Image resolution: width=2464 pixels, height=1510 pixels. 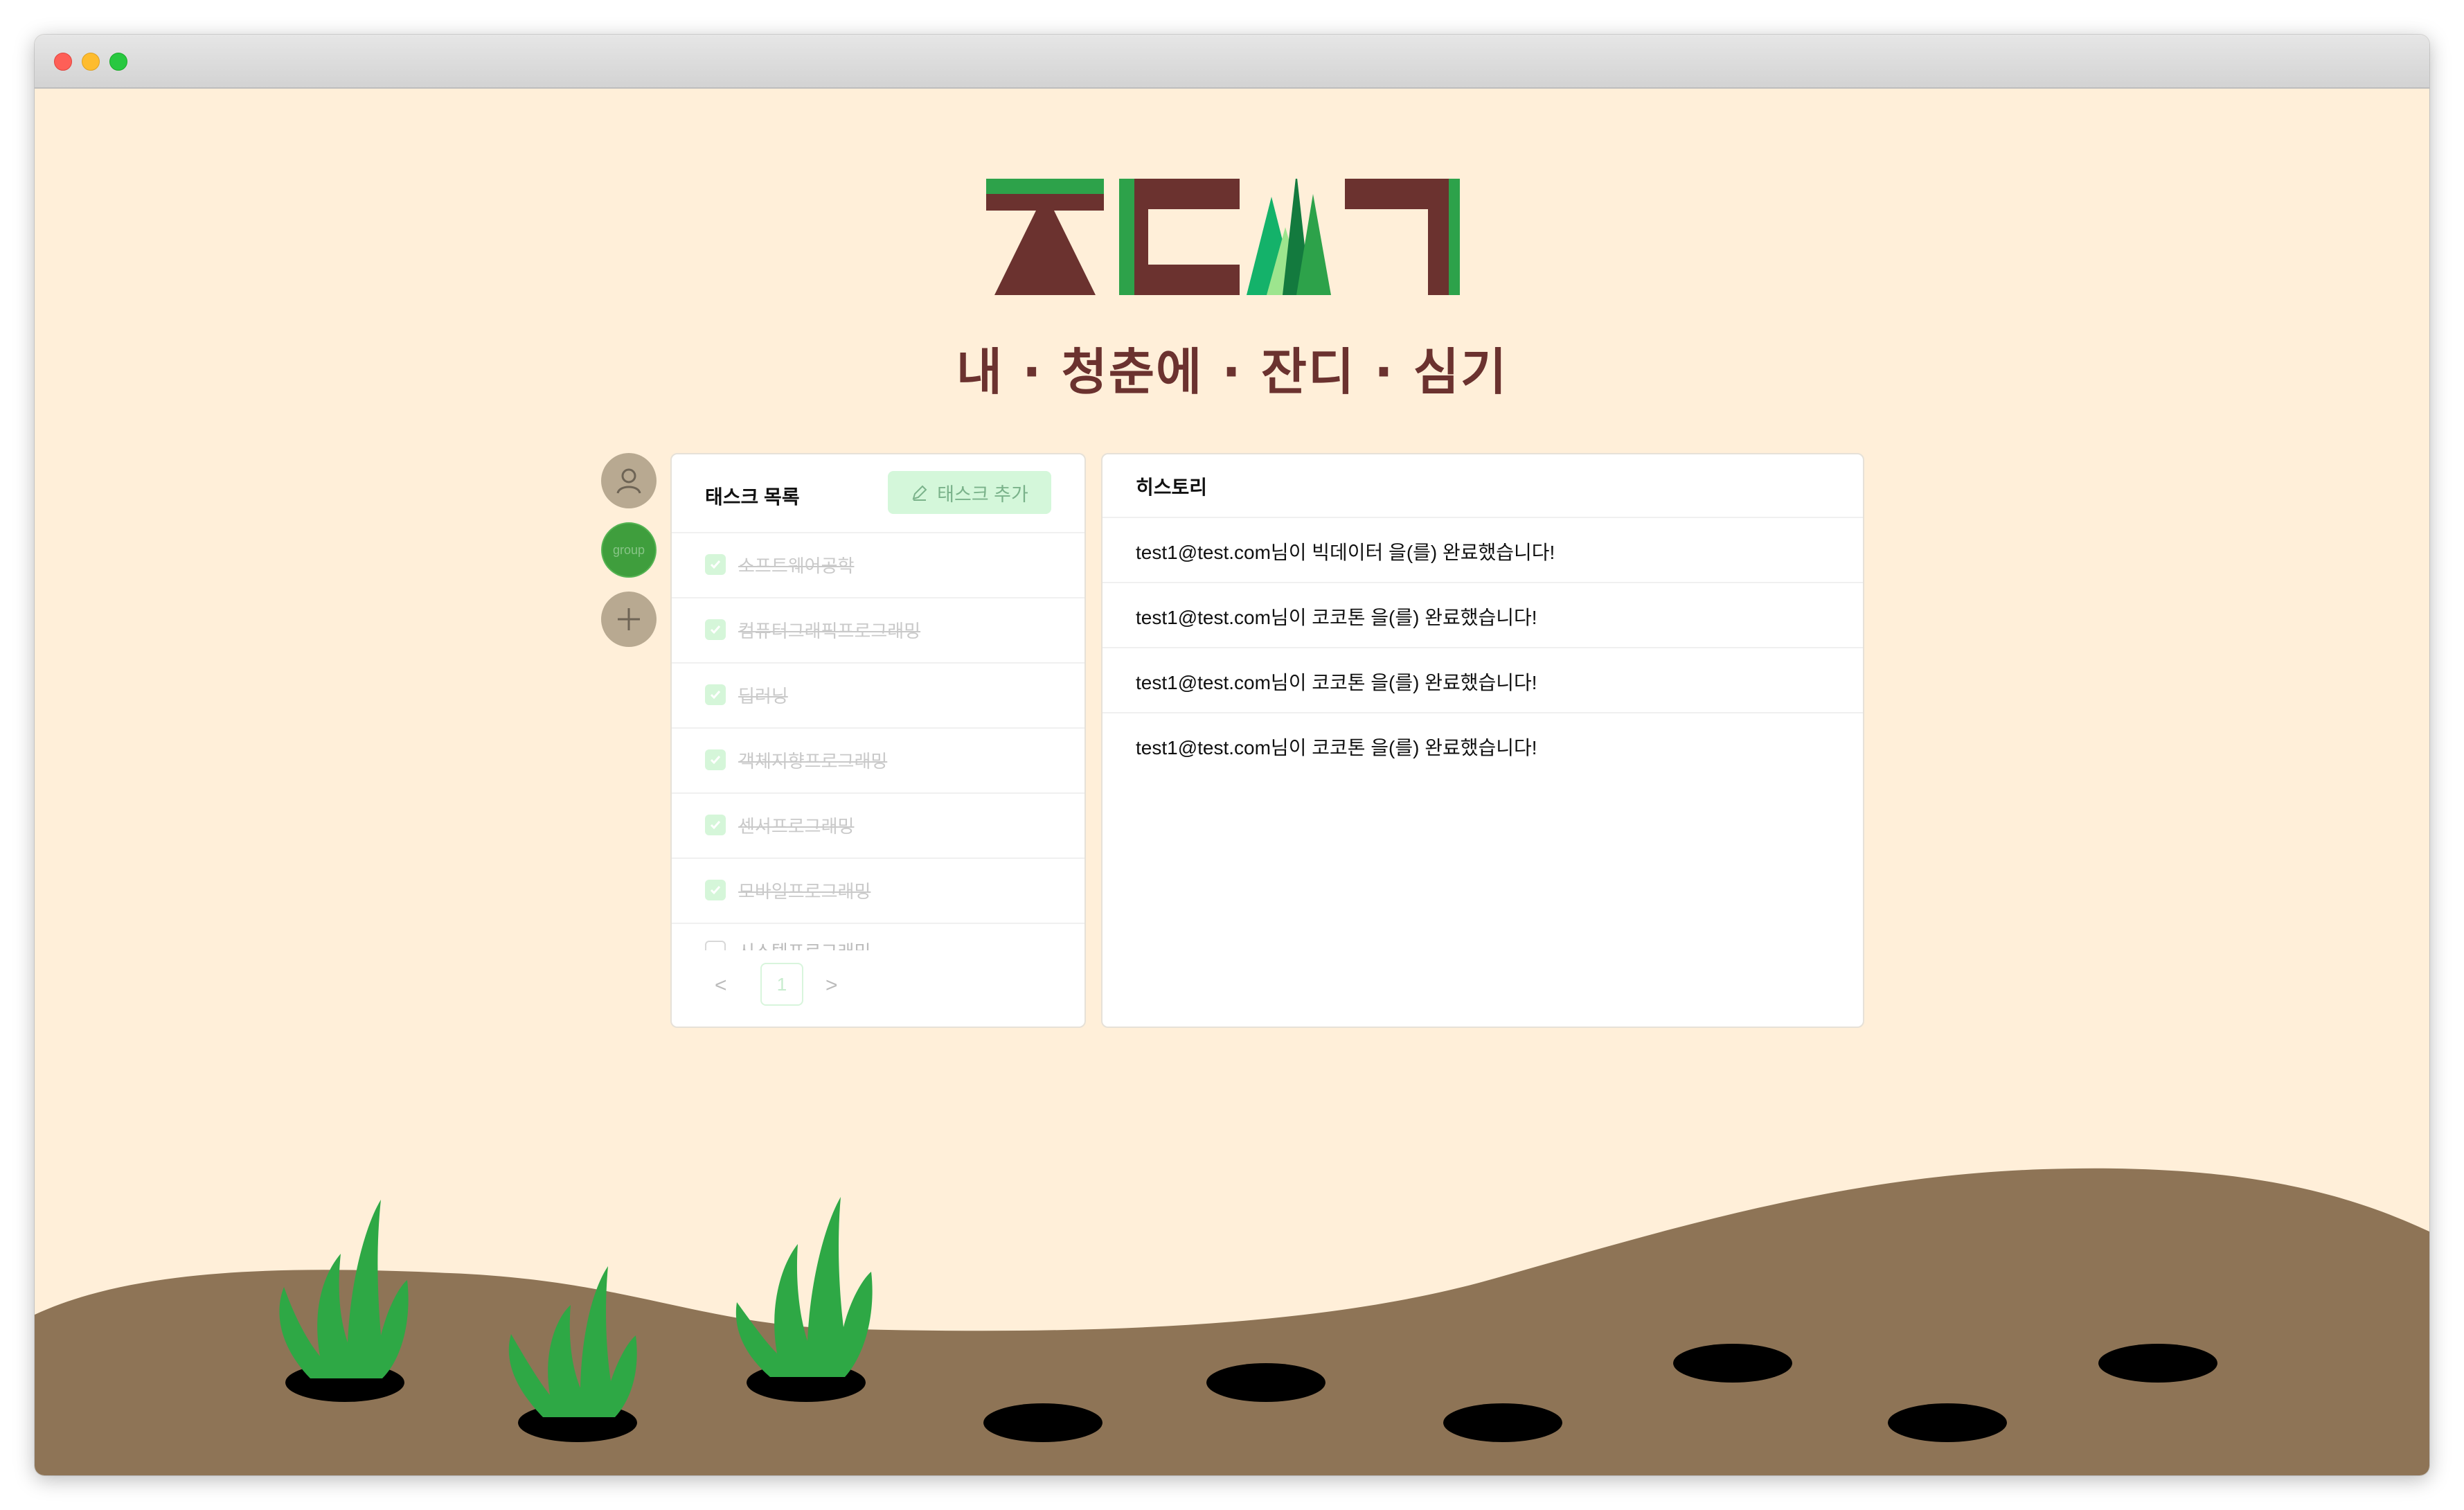 I want to click on zoom-window-button, so click(x=118, y=62).